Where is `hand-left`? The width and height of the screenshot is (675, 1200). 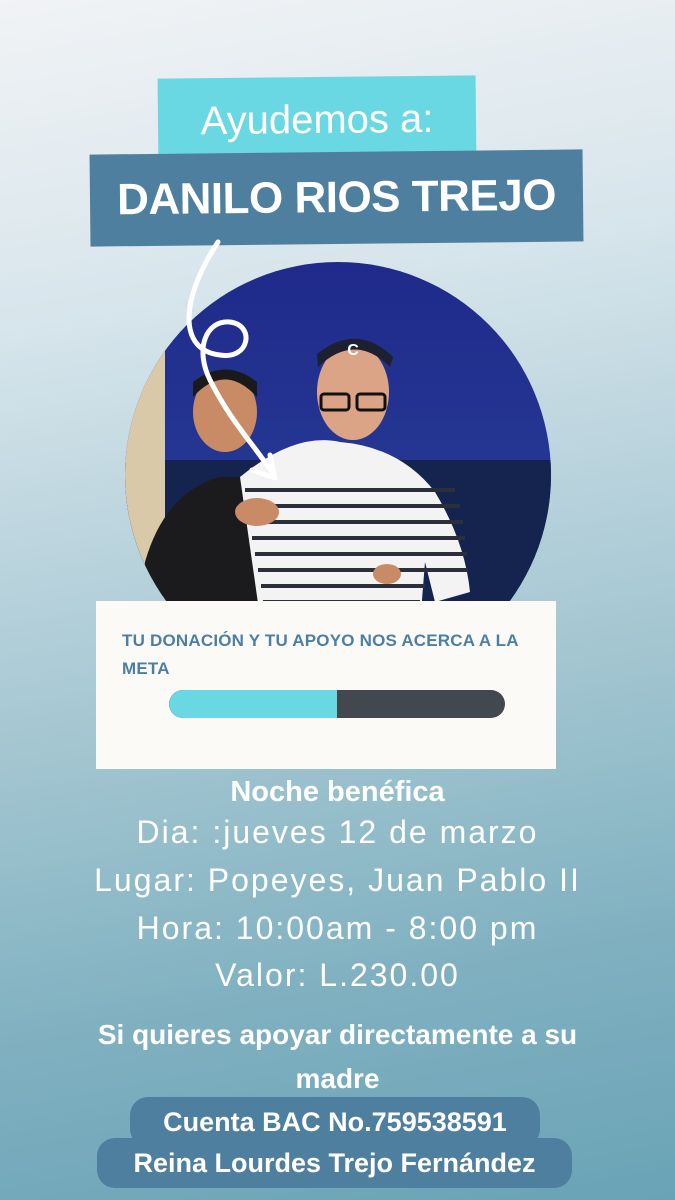
hand-left is located at coordinates (257, 512).